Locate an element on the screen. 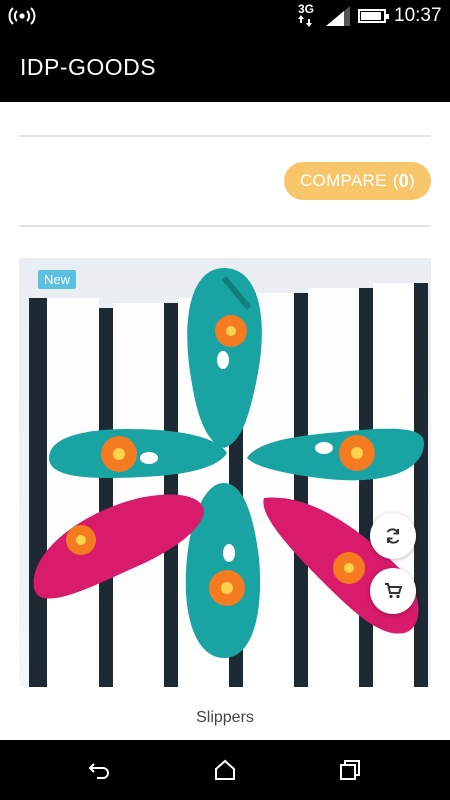 This screenshot has width=450, height=800. compare-action-button is located at coordinates (393, 536).